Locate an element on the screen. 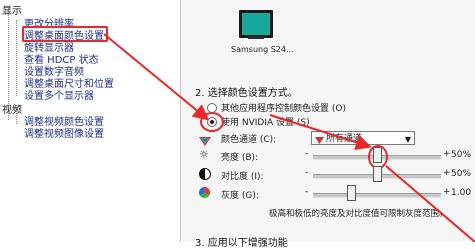 The width and height of the screenshot is (475, 249). arrow-to-brightness is located at coordinates (320, 132).